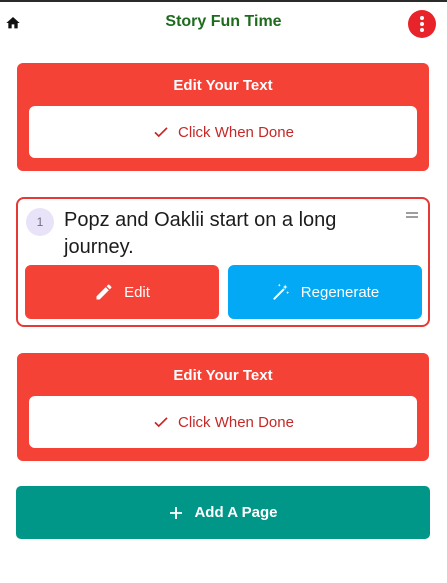 The height and width of the screenshot is (583, 447). What do you see at coordinates (40, 222) in the screenshot?
I see `page-number-badge: 1` at bounding box center [40, 222].